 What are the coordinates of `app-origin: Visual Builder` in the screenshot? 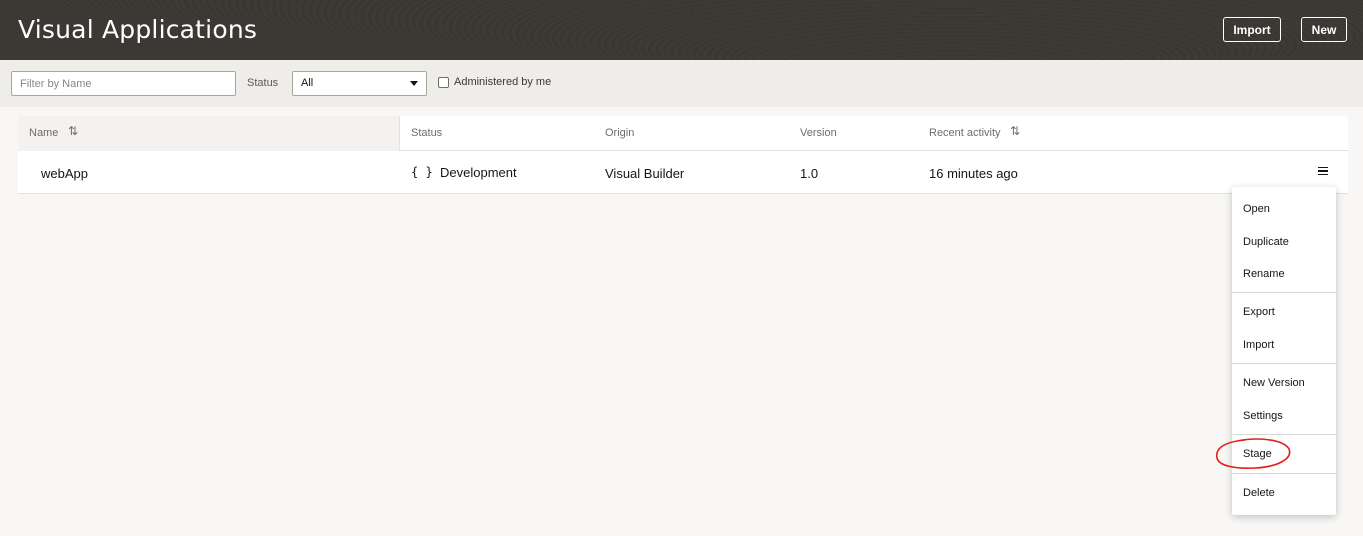 It's located at (645, 173).